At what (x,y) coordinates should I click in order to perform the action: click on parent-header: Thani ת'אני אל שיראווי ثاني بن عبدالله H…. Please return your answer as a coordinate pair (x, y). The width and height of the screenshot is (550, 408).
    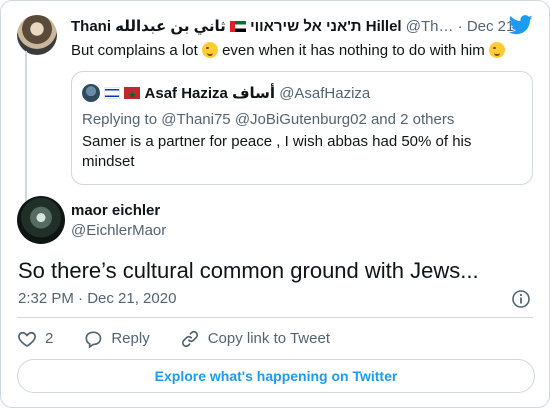
    Looking at the image, I should click on (297, 27).